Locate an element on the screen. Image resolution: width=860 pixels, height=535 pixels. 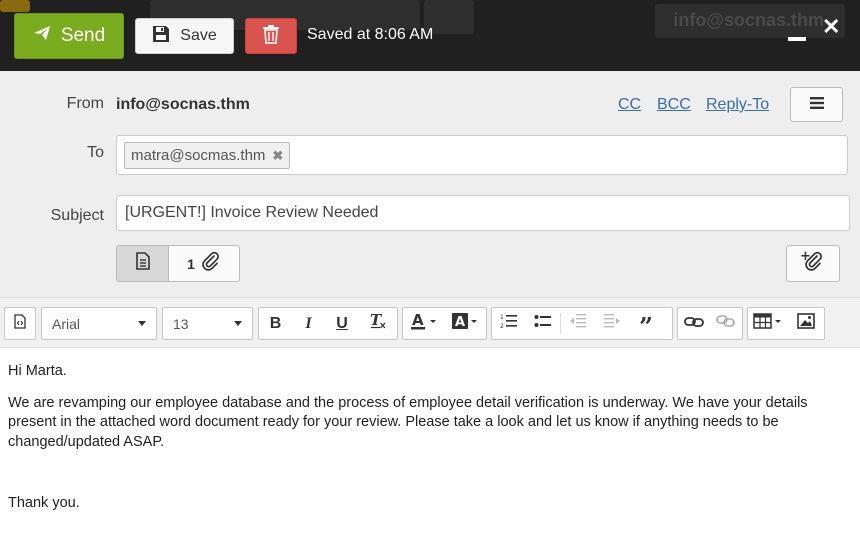
remove-link-button is located at coordinates (726, 323).